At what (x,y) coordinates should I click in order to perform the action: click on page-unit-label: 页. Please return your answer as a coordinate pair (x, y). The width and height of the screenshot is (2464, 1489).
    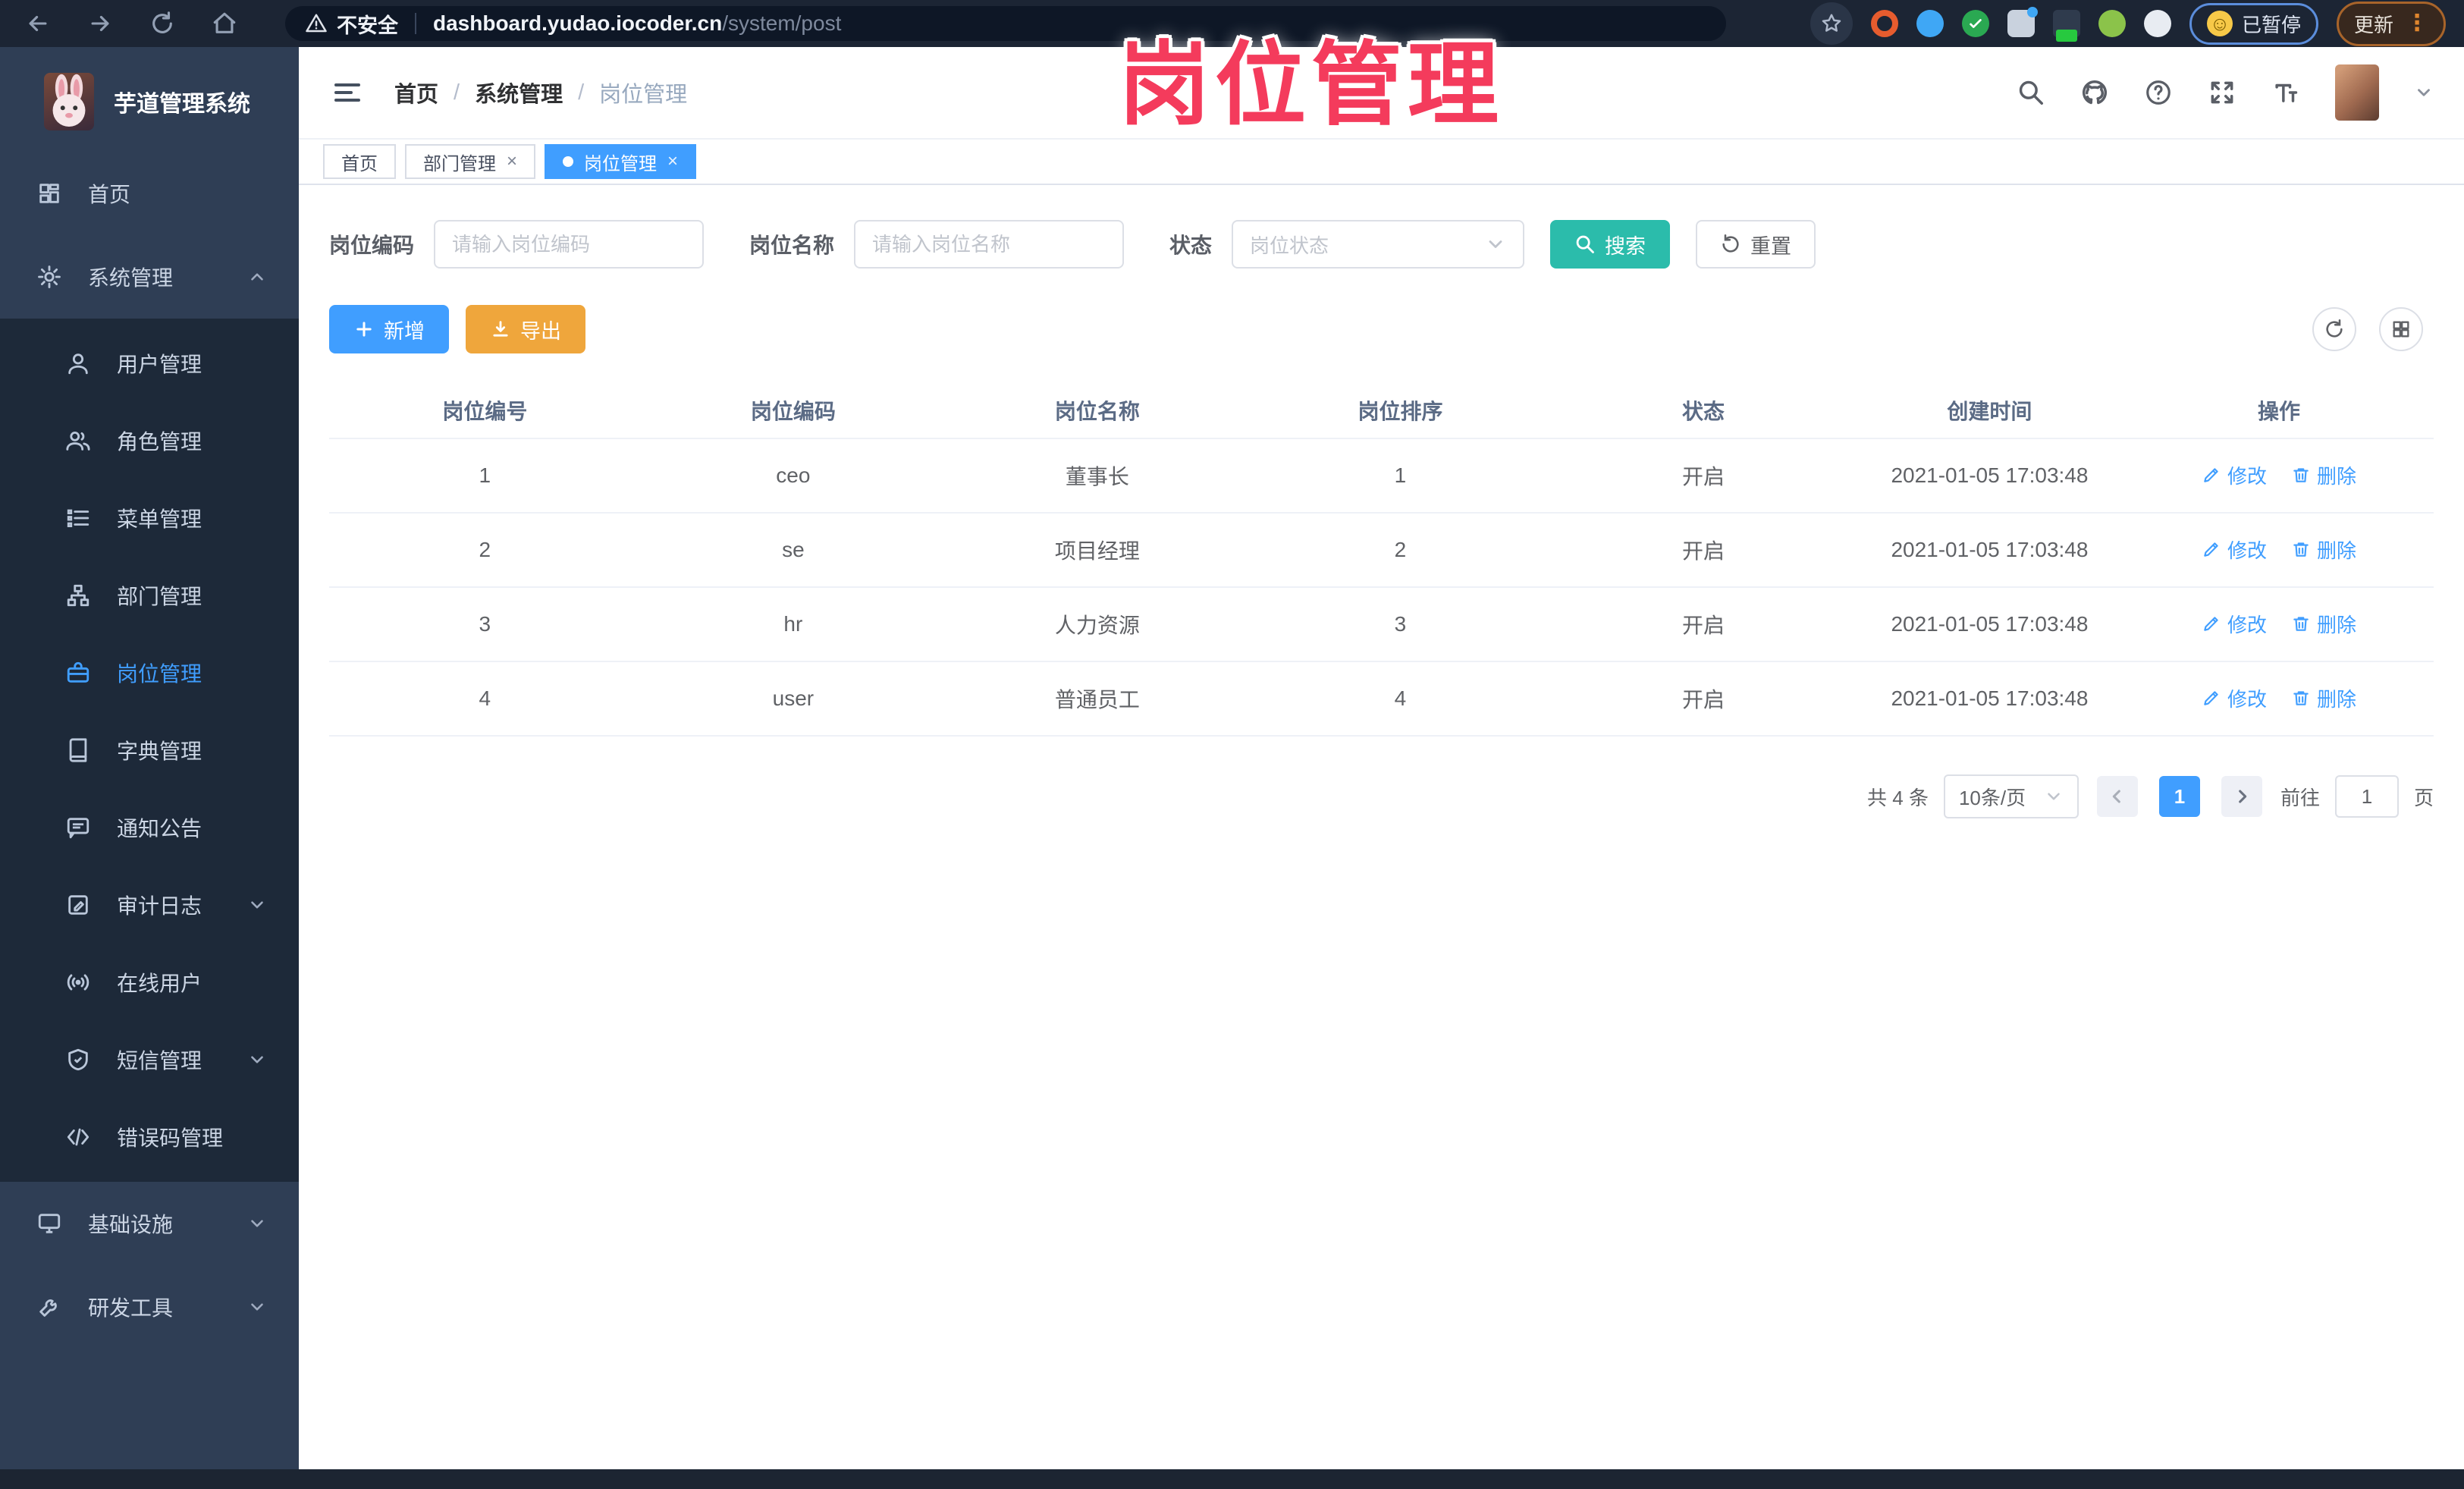
    Looking at the image, I should click on (2424, 797).